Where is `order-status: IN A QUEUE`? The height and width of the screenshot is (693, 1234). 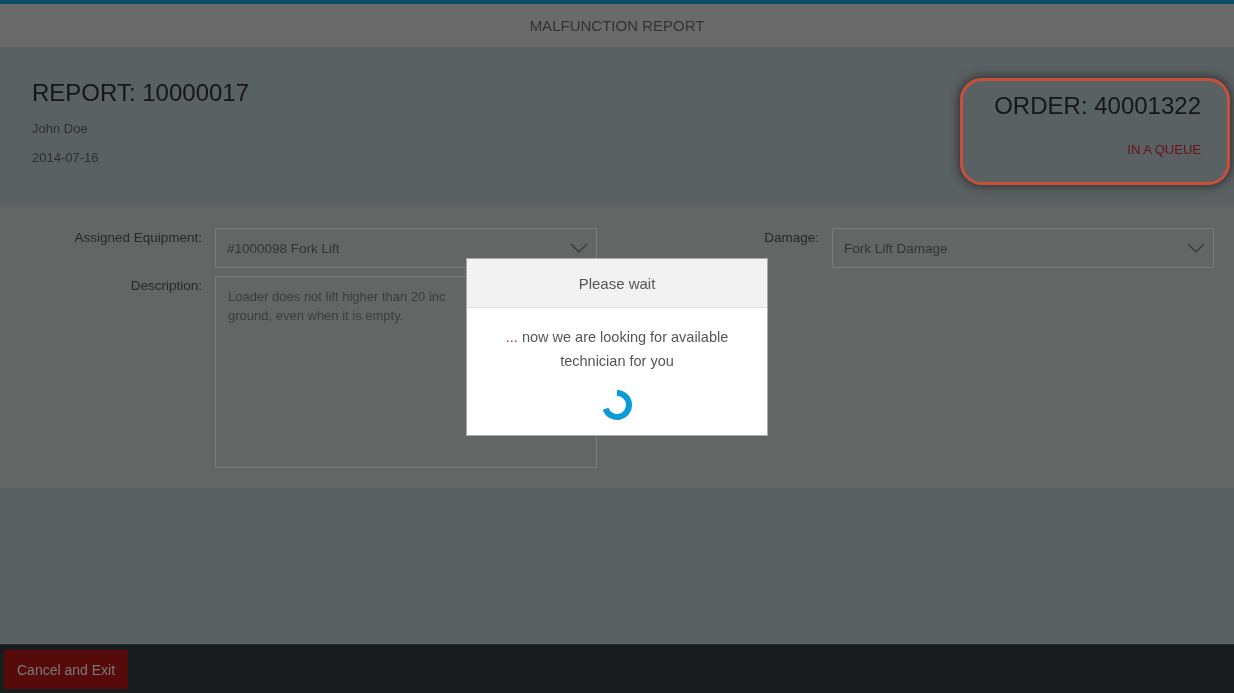 order-status: IN A QUEUE is located at coordinates (1164, 149).